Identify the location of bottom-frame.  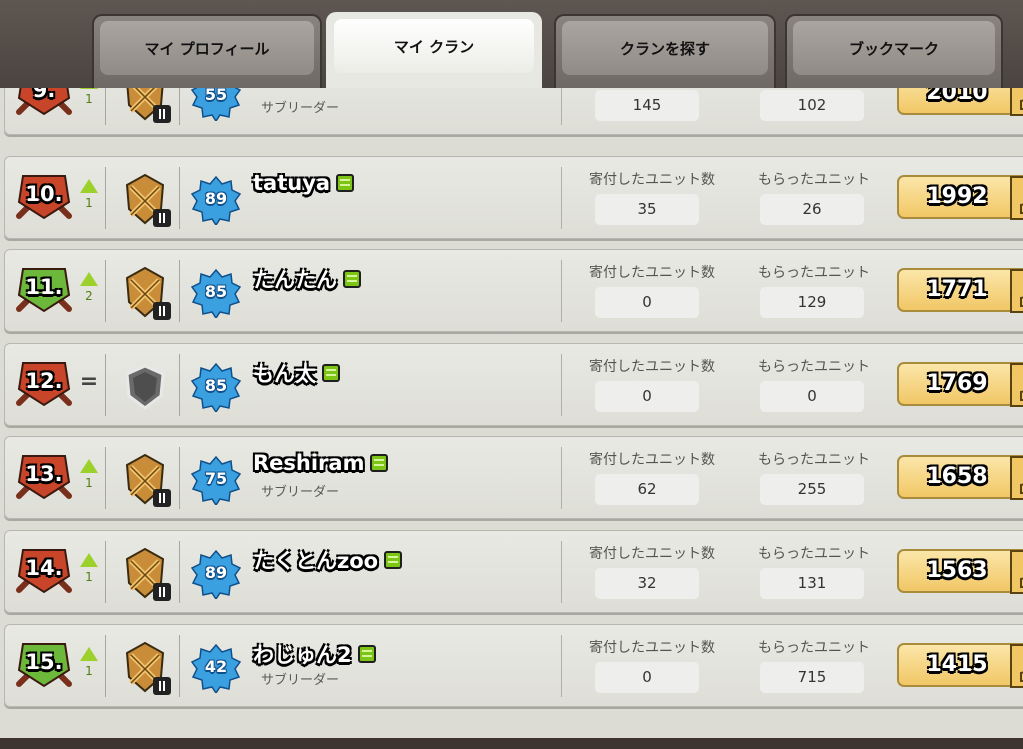
(511, 743).